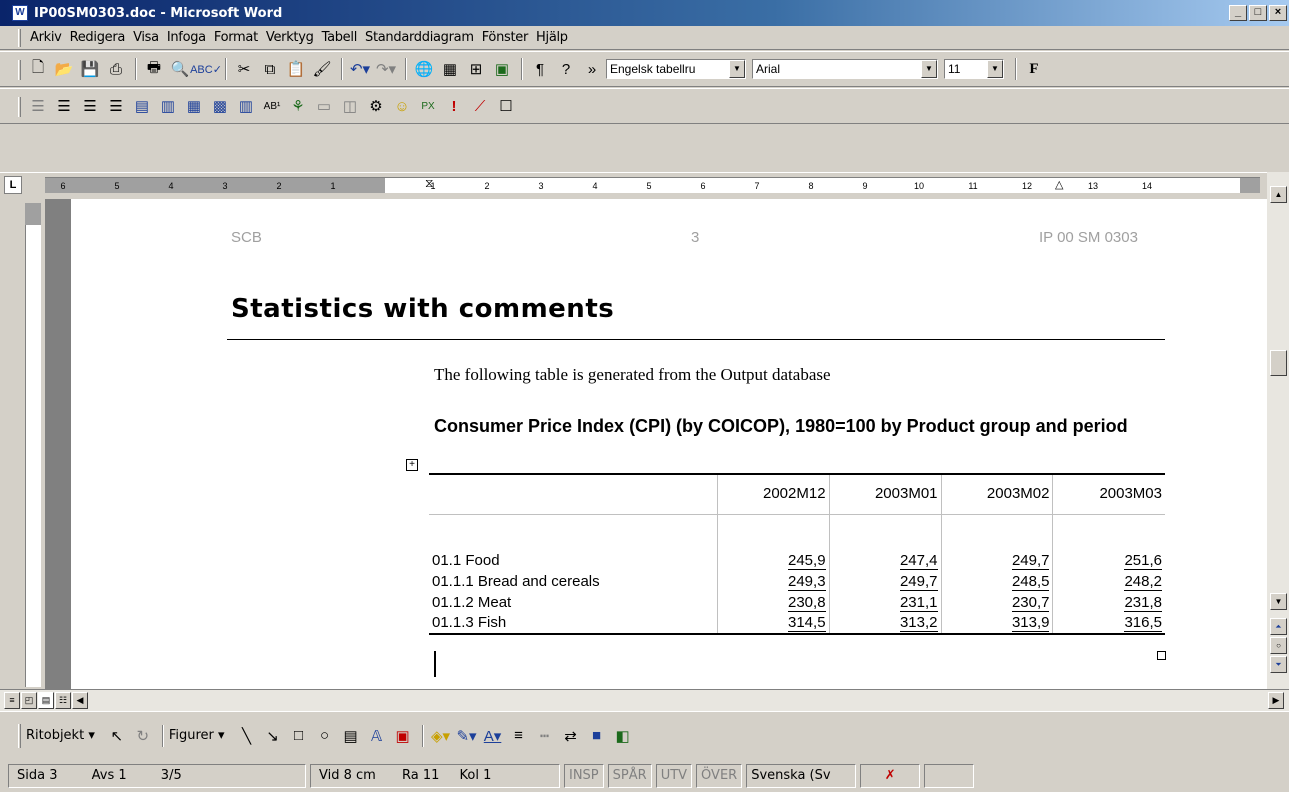  What do you see at coordinates (1278, 430) in the screenshot?
I see `vertical-scrollbar: ▲ ▼ ⏶ ○ ⏷` at bounding box center [1278, 430].